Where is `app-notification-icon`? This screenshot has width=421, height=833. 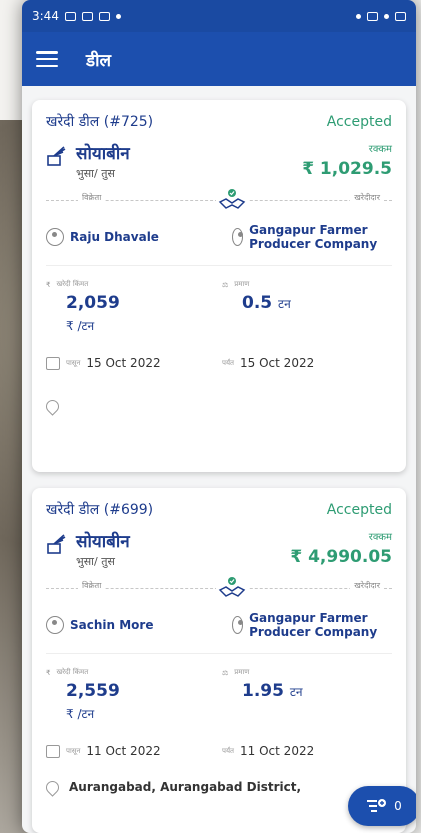 app-notification-icon is located at coordinates (87, 16).